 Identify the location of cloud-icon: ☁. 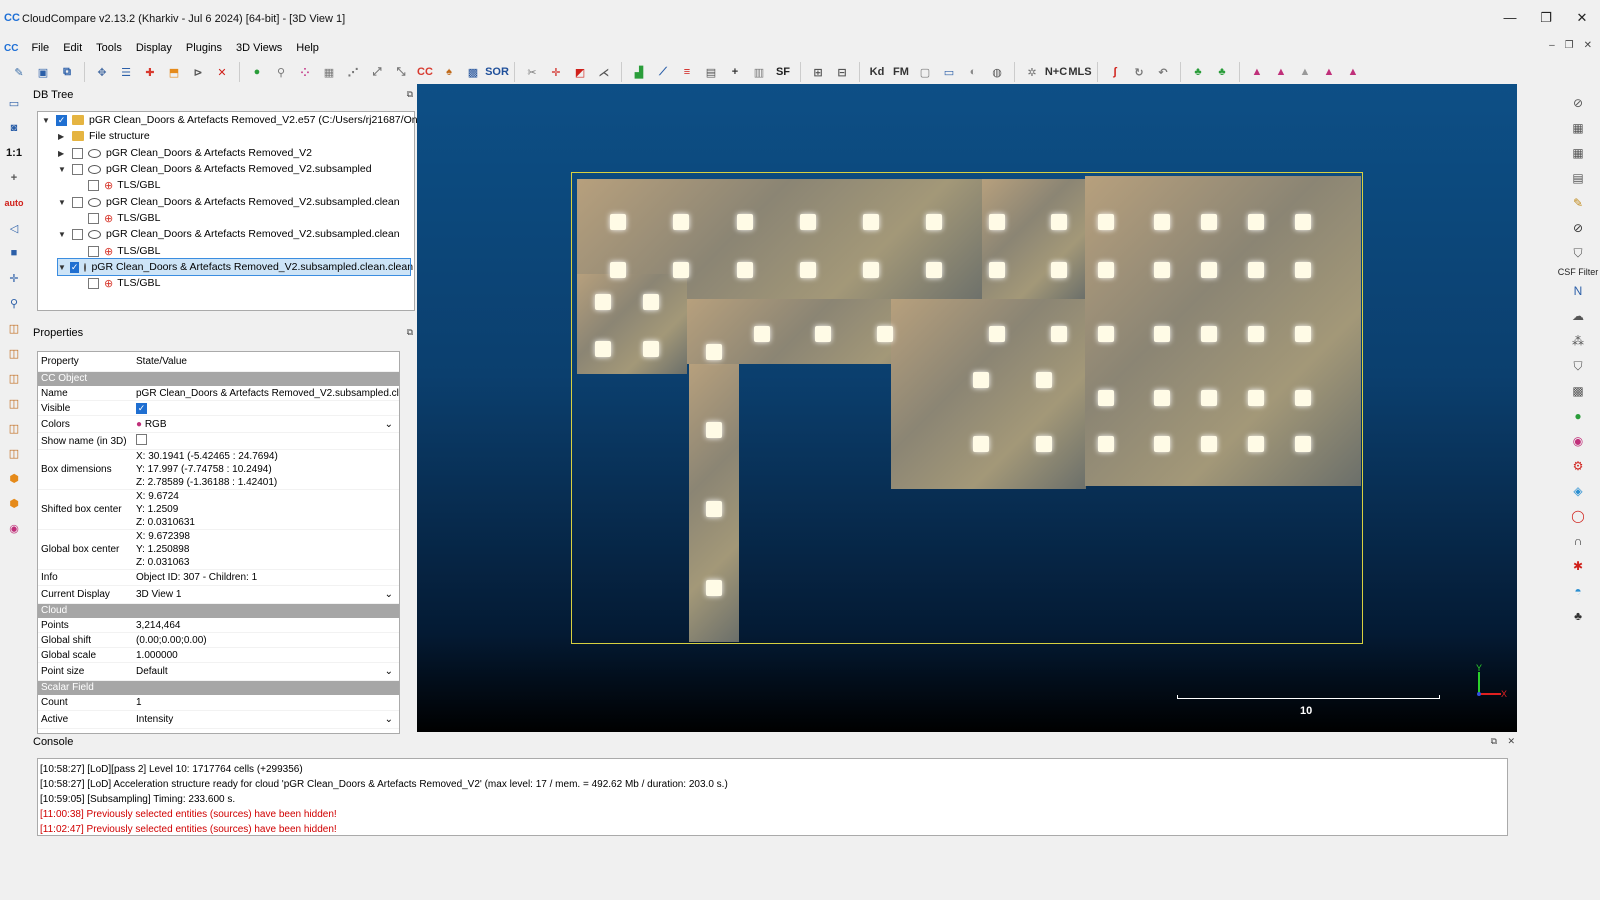
(1578, 316).